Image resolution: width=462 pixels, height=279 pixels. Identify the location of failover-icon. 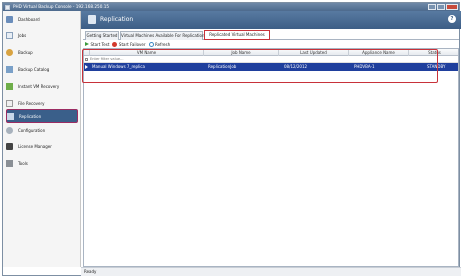
(115, 44).